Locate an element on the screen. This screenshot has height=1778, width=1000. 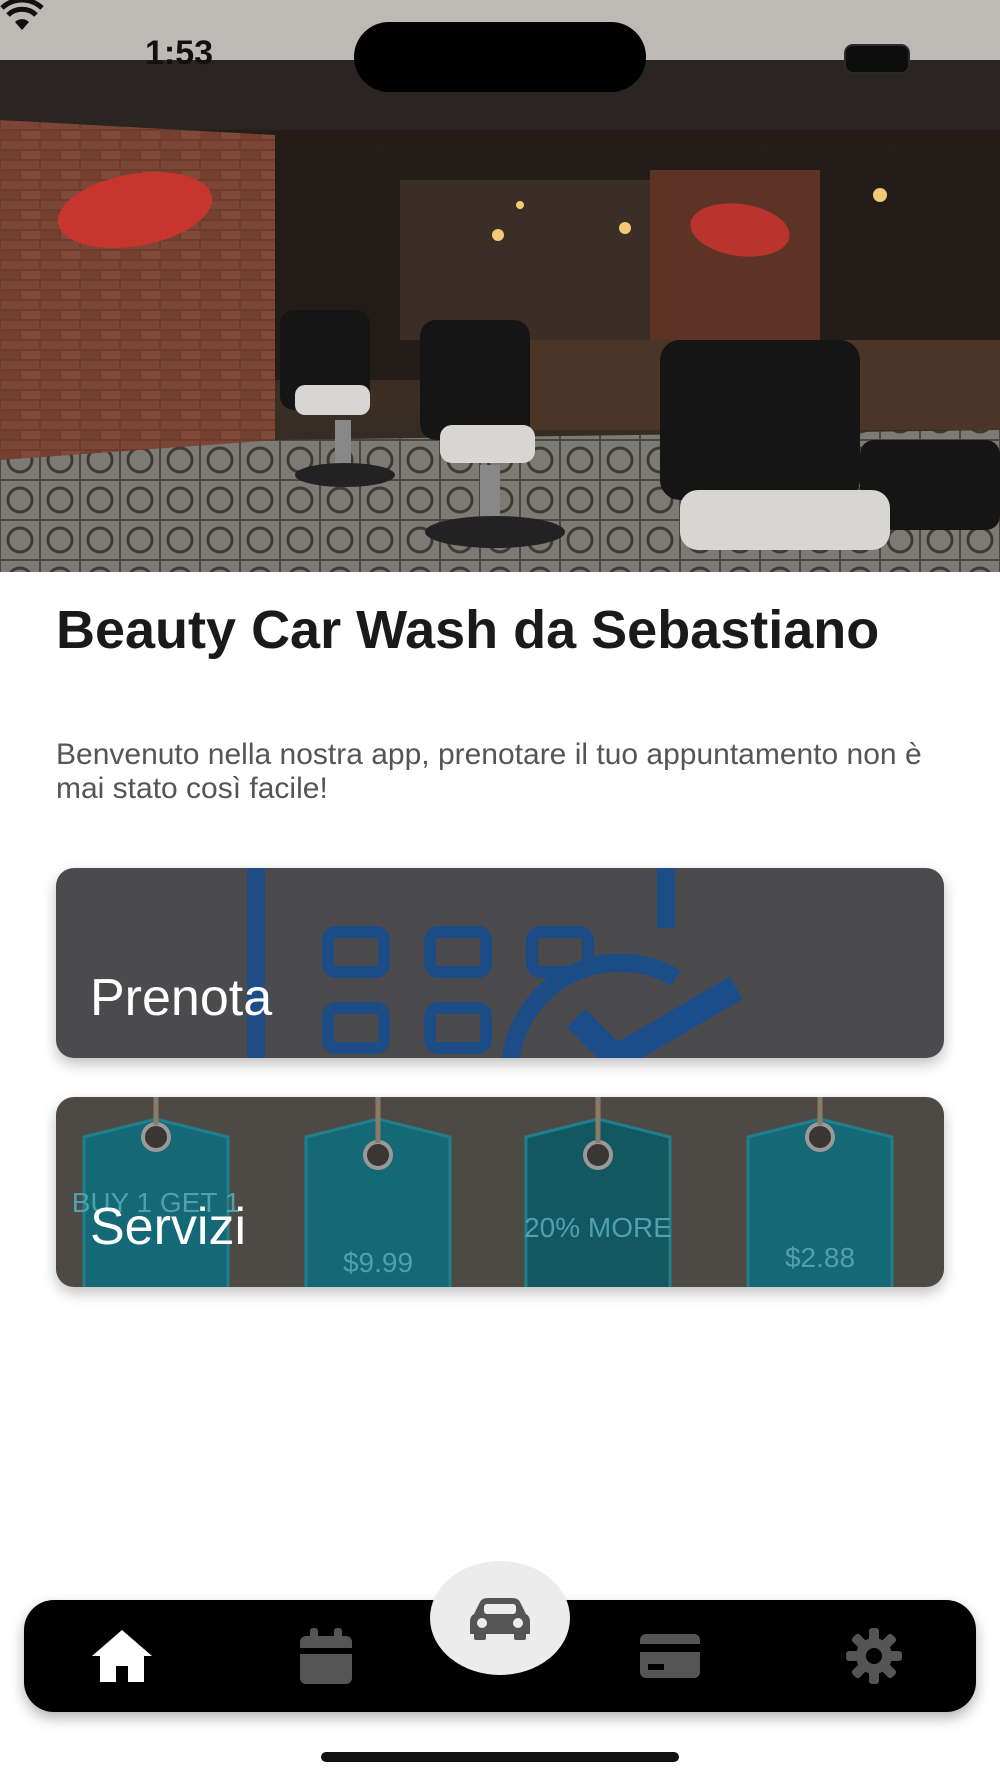
tag-text-3: 20% MORE is located at coordinates (598, 1227).